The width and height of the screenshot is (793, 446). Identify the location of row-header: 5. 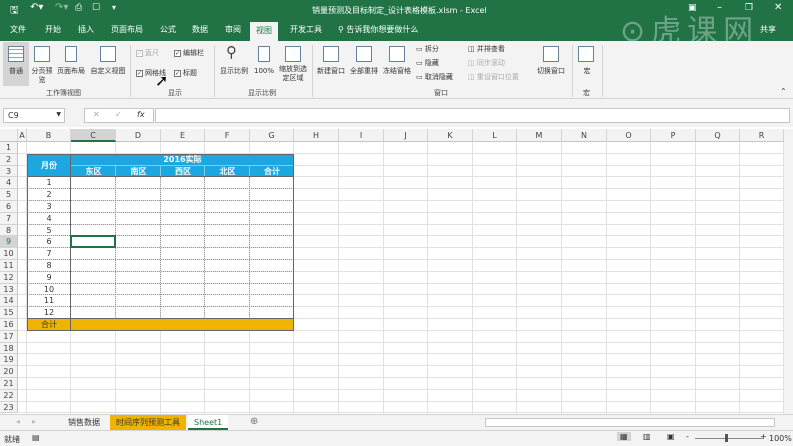
(9, 195).